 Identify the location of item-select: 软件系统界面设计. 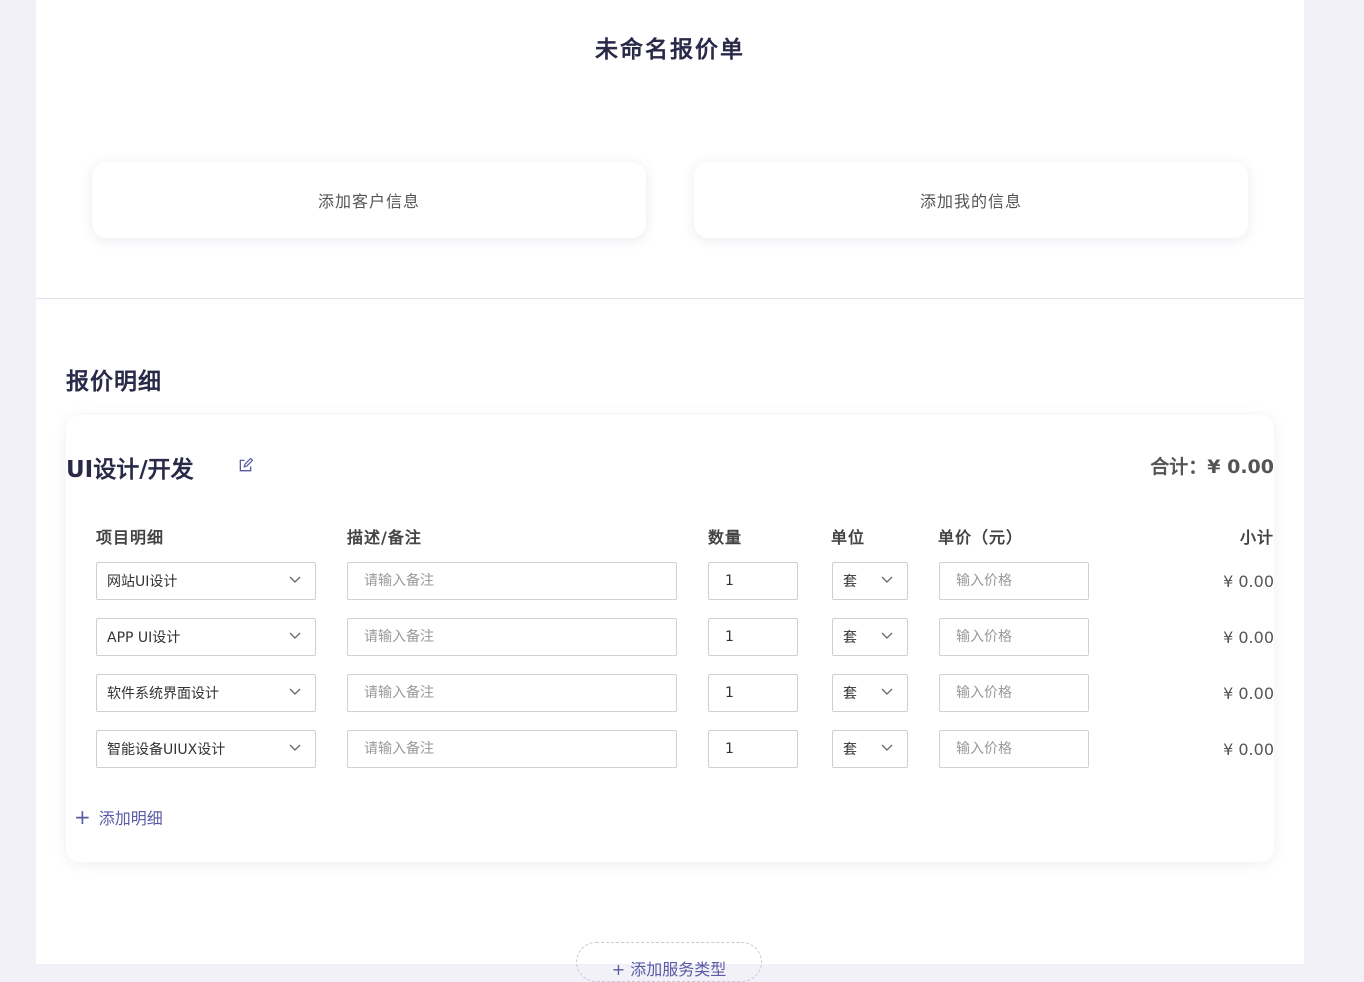
(206, 693).